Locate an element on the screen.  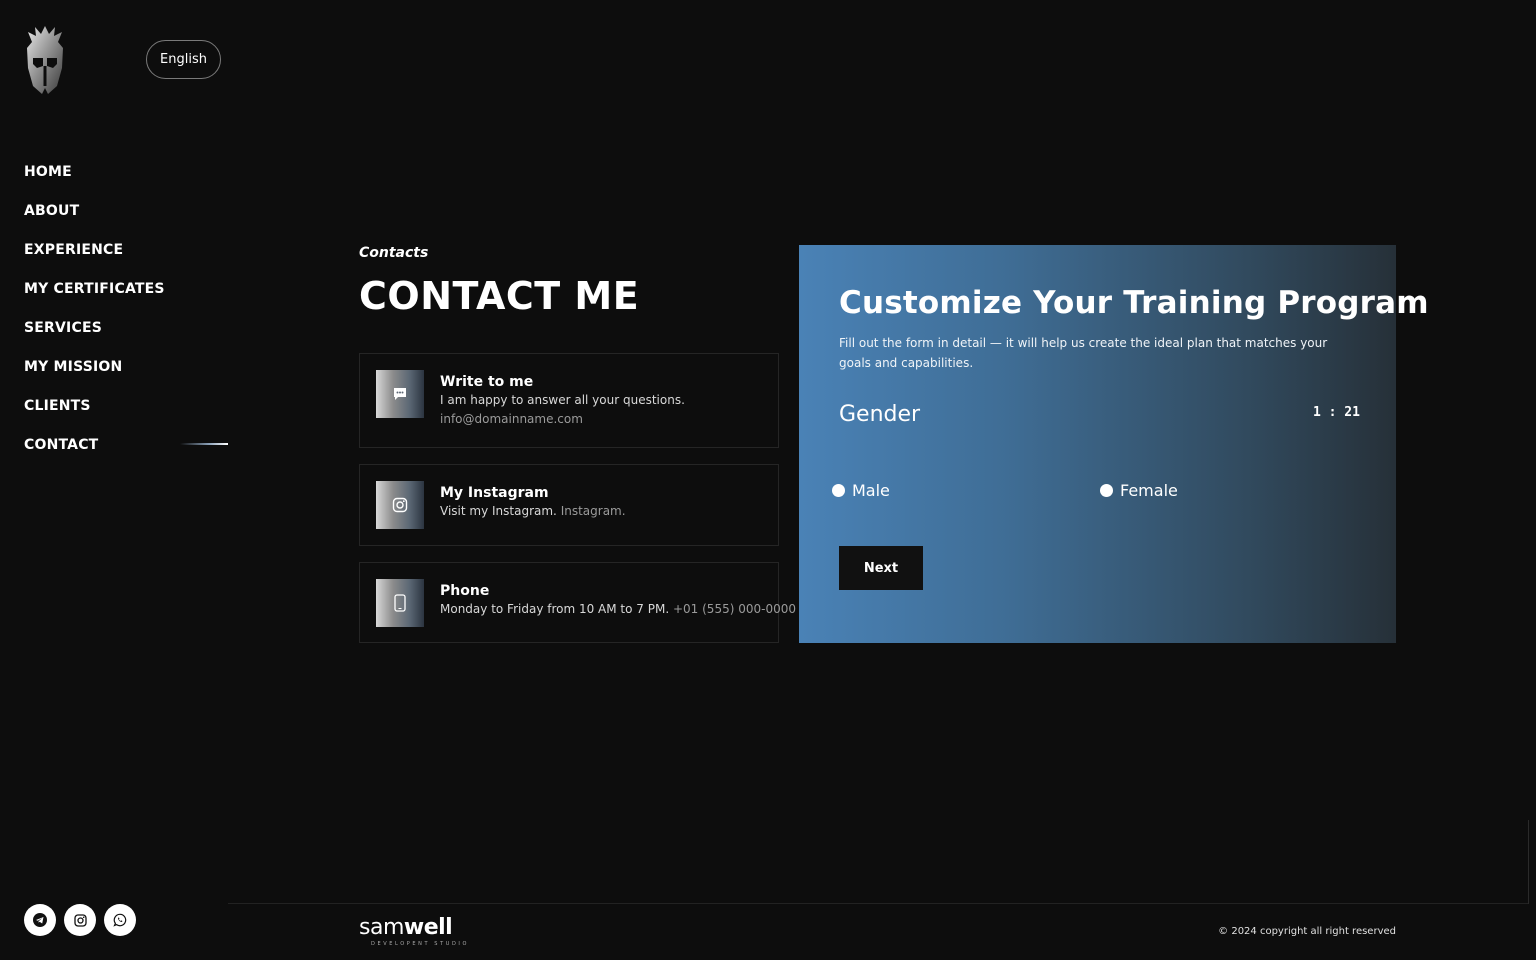
spartan-helmet-logo is located at coordinates (45, 60).